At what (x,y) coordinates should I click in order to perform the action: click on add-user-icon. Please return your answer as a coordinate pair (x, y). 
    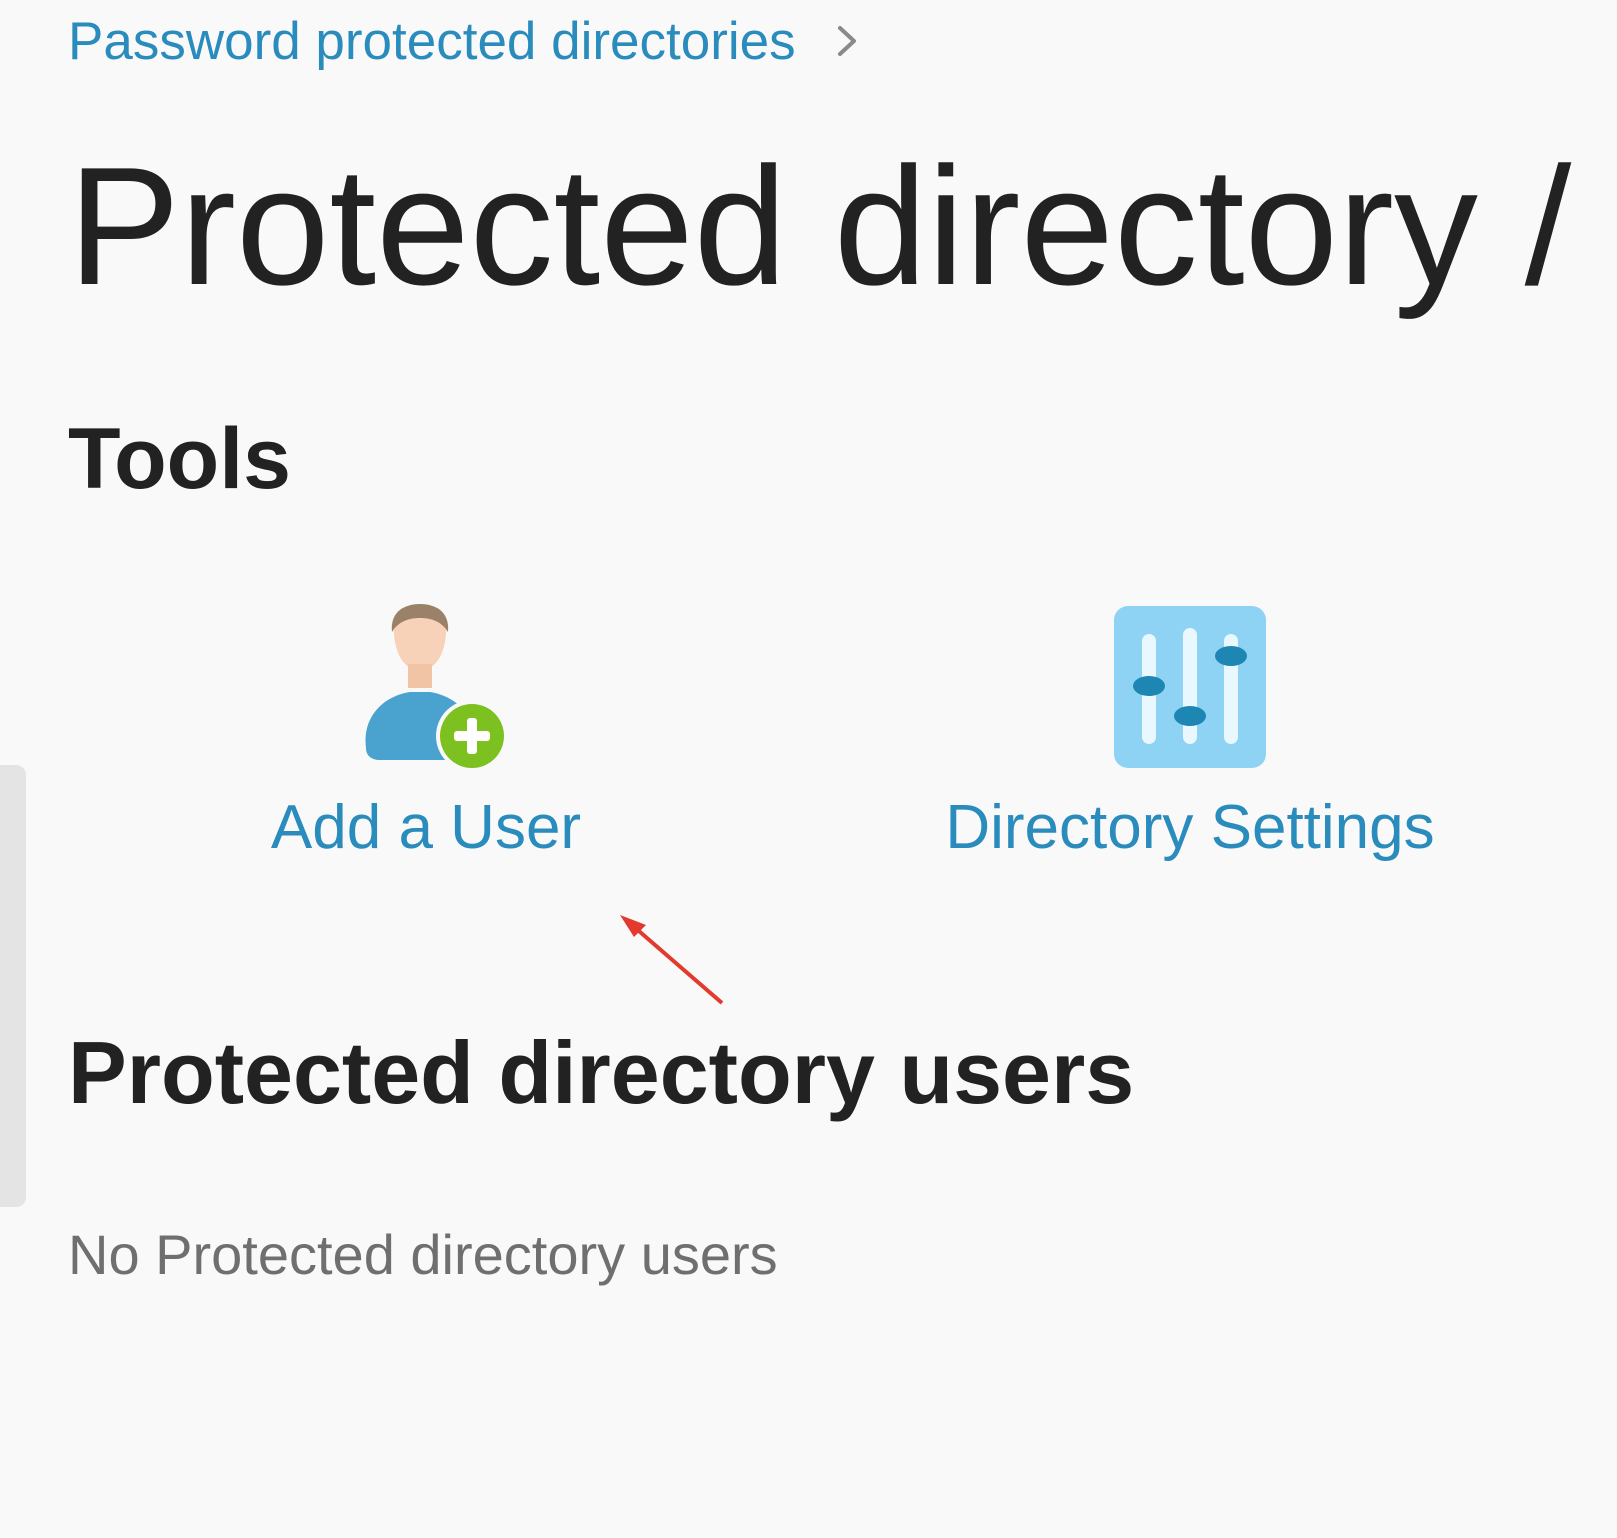
    Looking at the image, I should click on (436, 688).